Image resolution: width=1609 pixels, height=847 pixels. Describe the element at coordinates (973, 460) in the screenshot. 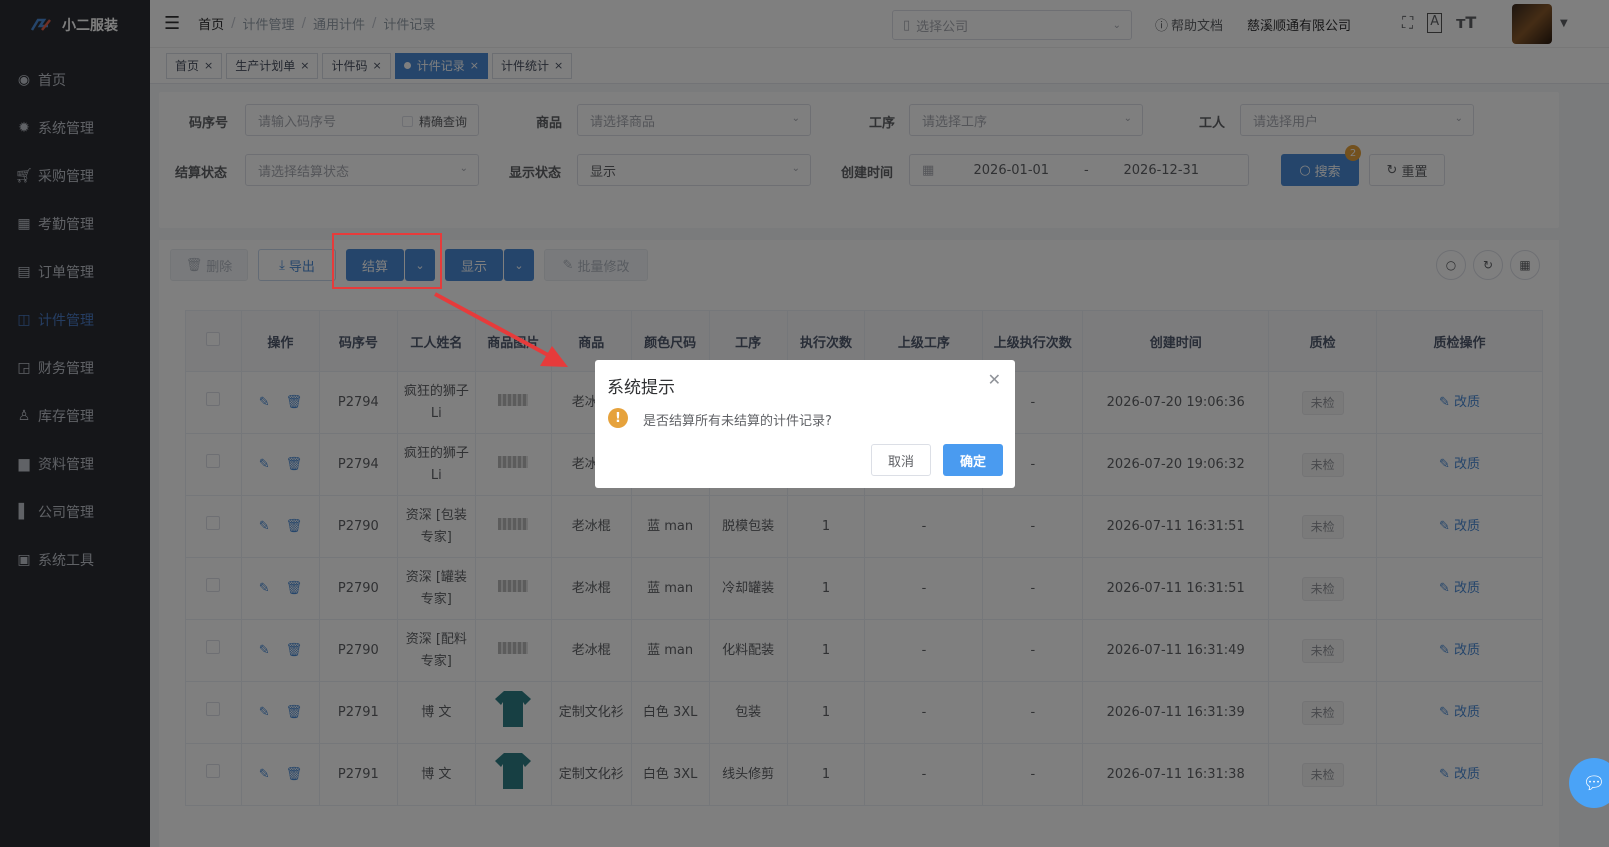

I see `confirm-button: 确定` at that location.